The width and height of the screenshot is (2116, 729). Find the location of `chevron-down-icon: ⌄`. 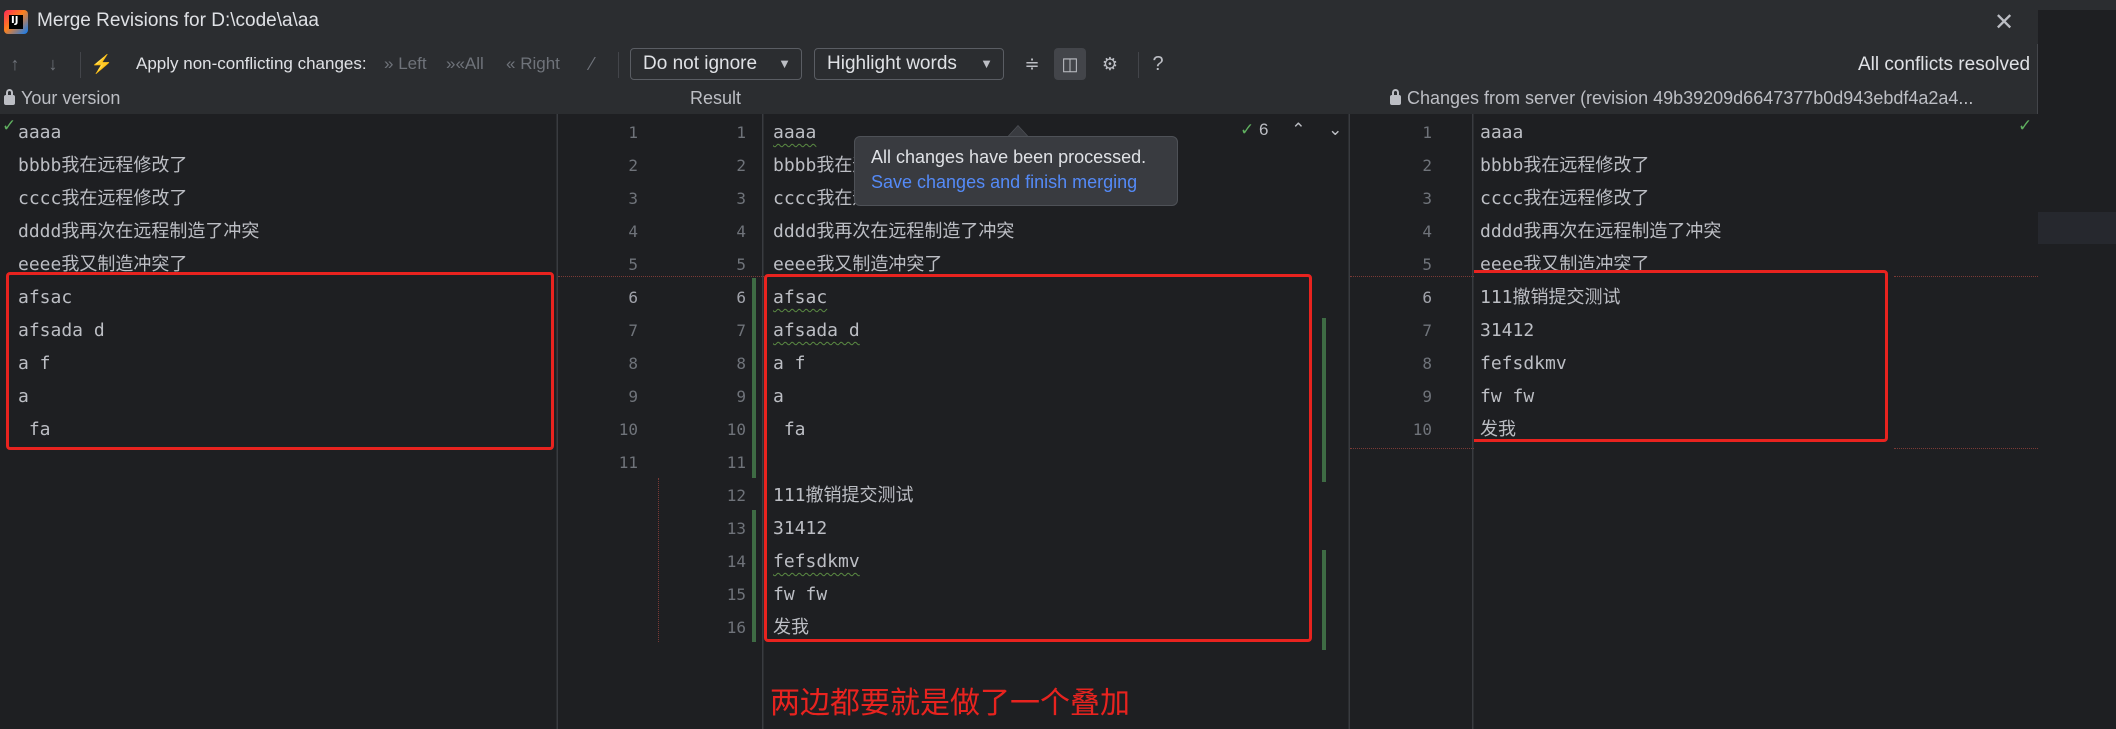

chevron-down-icon: ⌄ is located at coordinates (1335, 129).